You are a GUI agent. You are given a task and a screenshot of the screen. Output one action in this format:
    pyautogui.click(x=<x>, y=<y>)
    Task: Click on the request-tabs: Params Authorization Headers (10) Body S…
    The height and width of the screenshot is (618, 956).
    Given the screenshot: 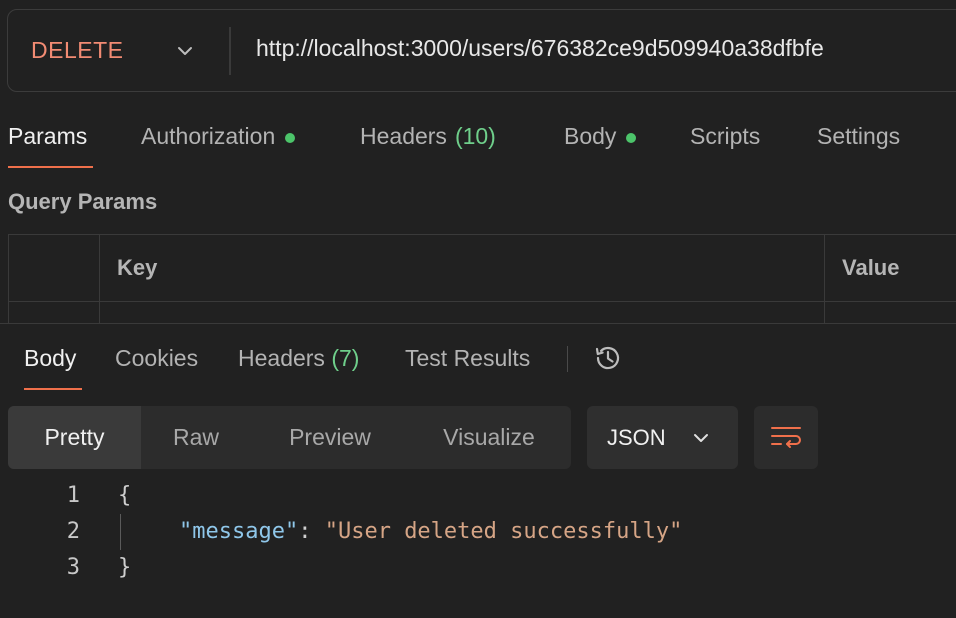 What is the action you would take?
    pyautogui.click(x=478, y=146)
    